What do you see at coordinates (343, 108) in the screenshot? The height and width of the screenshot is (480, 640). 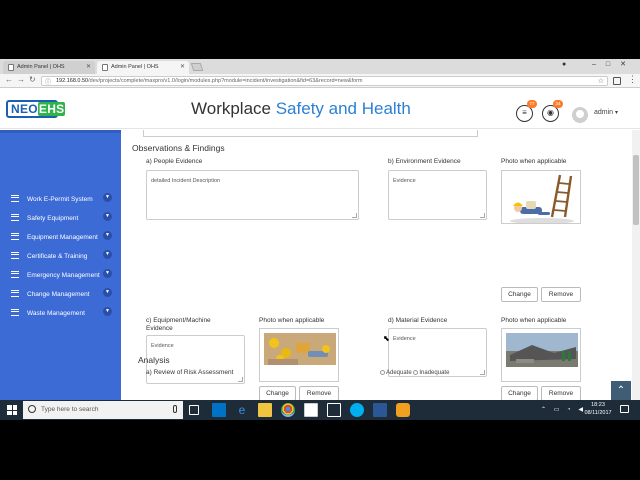 I see `app-title-part2: Safety and Health` at bounding box center [343, 108].